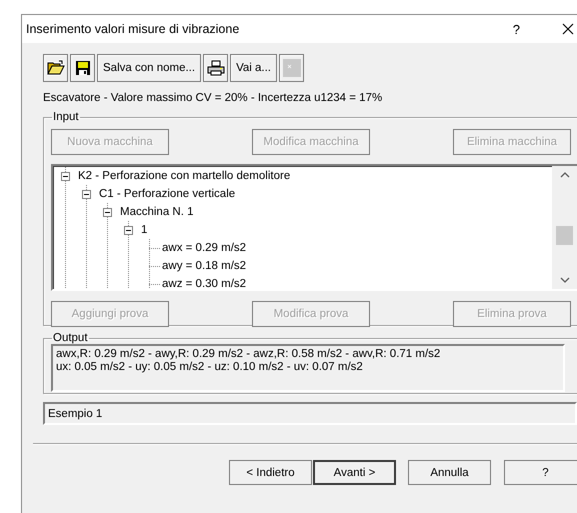  I want to click on dialog-button: ?, so click(540, 472).